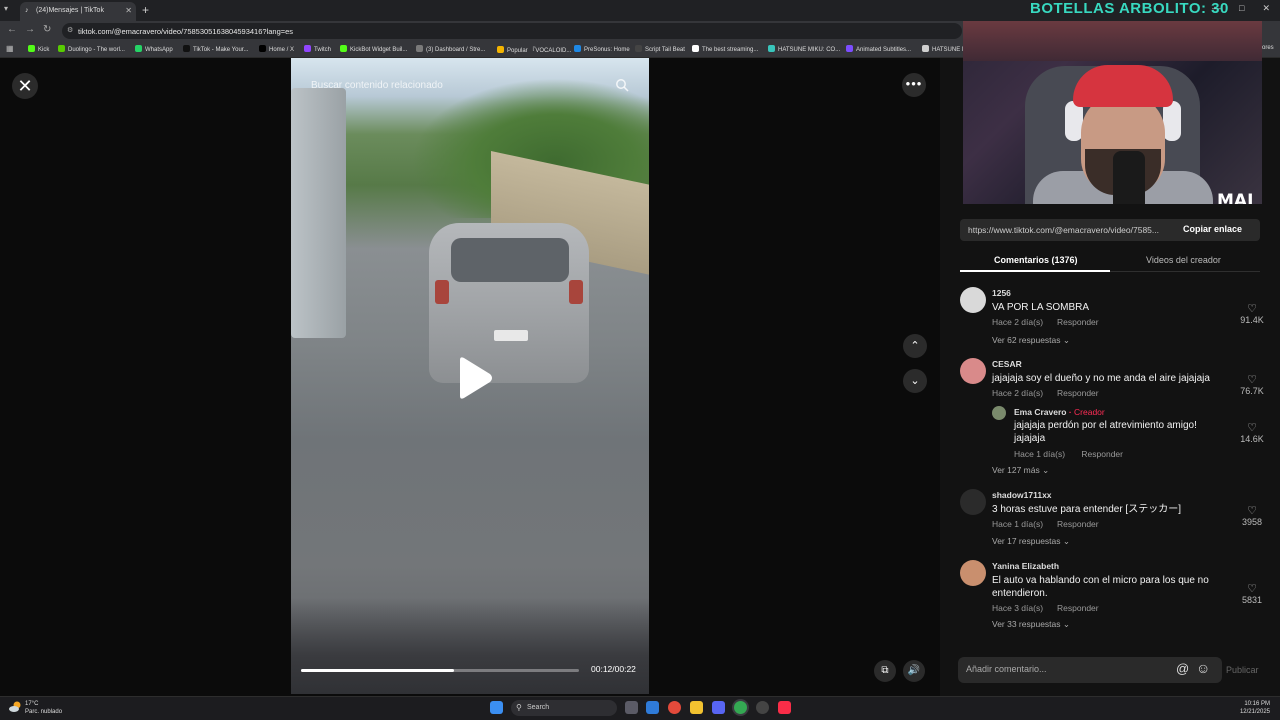 The width and height of the screenshot is (1280, 720). I want to click on chrome-icon, so click(740, 707).